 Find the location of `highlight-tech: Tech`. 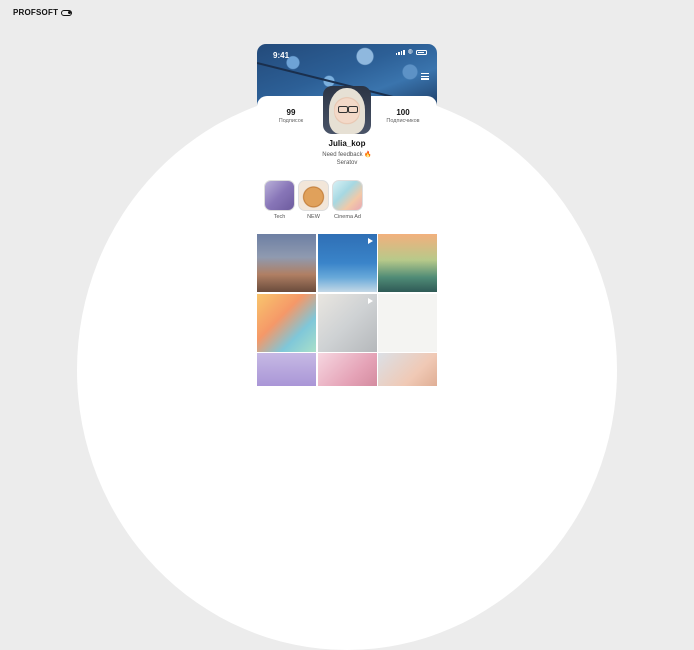

highlight-tech: Tech is located at coordinates (279, 200).